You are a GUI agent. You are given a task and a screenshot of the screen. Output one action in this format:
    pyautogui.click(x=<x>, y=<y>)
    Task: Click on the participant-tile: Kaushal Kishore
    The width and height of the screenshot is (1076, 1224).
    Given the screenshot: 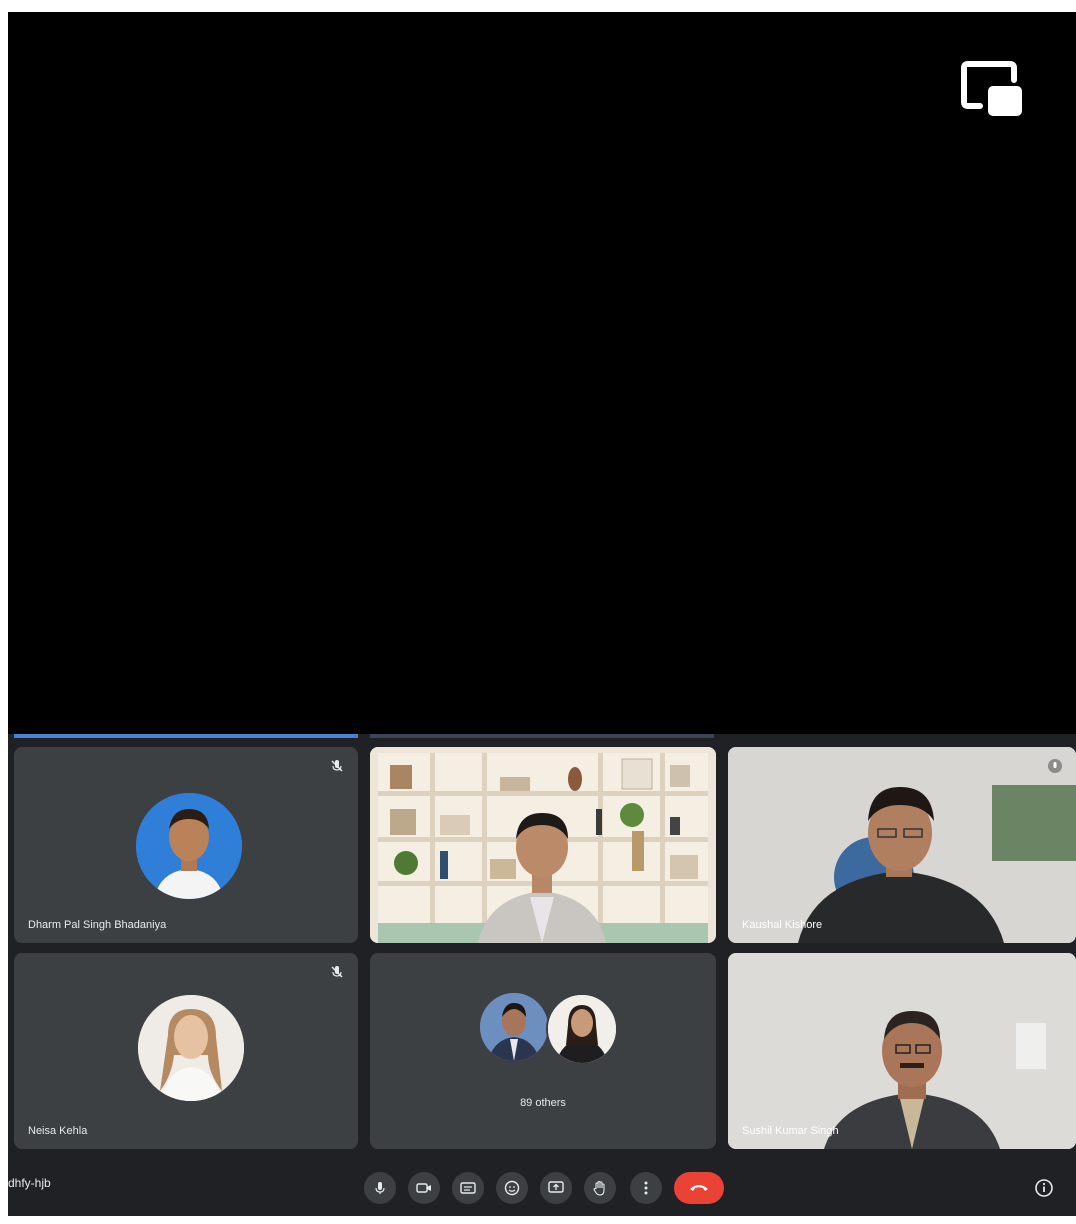 What is the action you would take?
    pyautogui.click(x=902, y=845)
    